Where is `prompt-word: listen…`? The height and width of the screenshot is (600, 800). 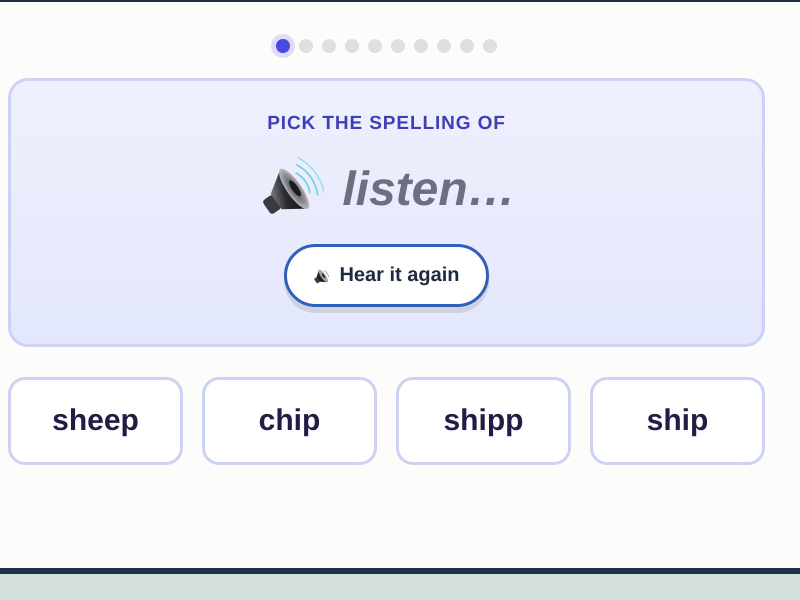 prompt-word: listen… is located at coordinates (429, 190).